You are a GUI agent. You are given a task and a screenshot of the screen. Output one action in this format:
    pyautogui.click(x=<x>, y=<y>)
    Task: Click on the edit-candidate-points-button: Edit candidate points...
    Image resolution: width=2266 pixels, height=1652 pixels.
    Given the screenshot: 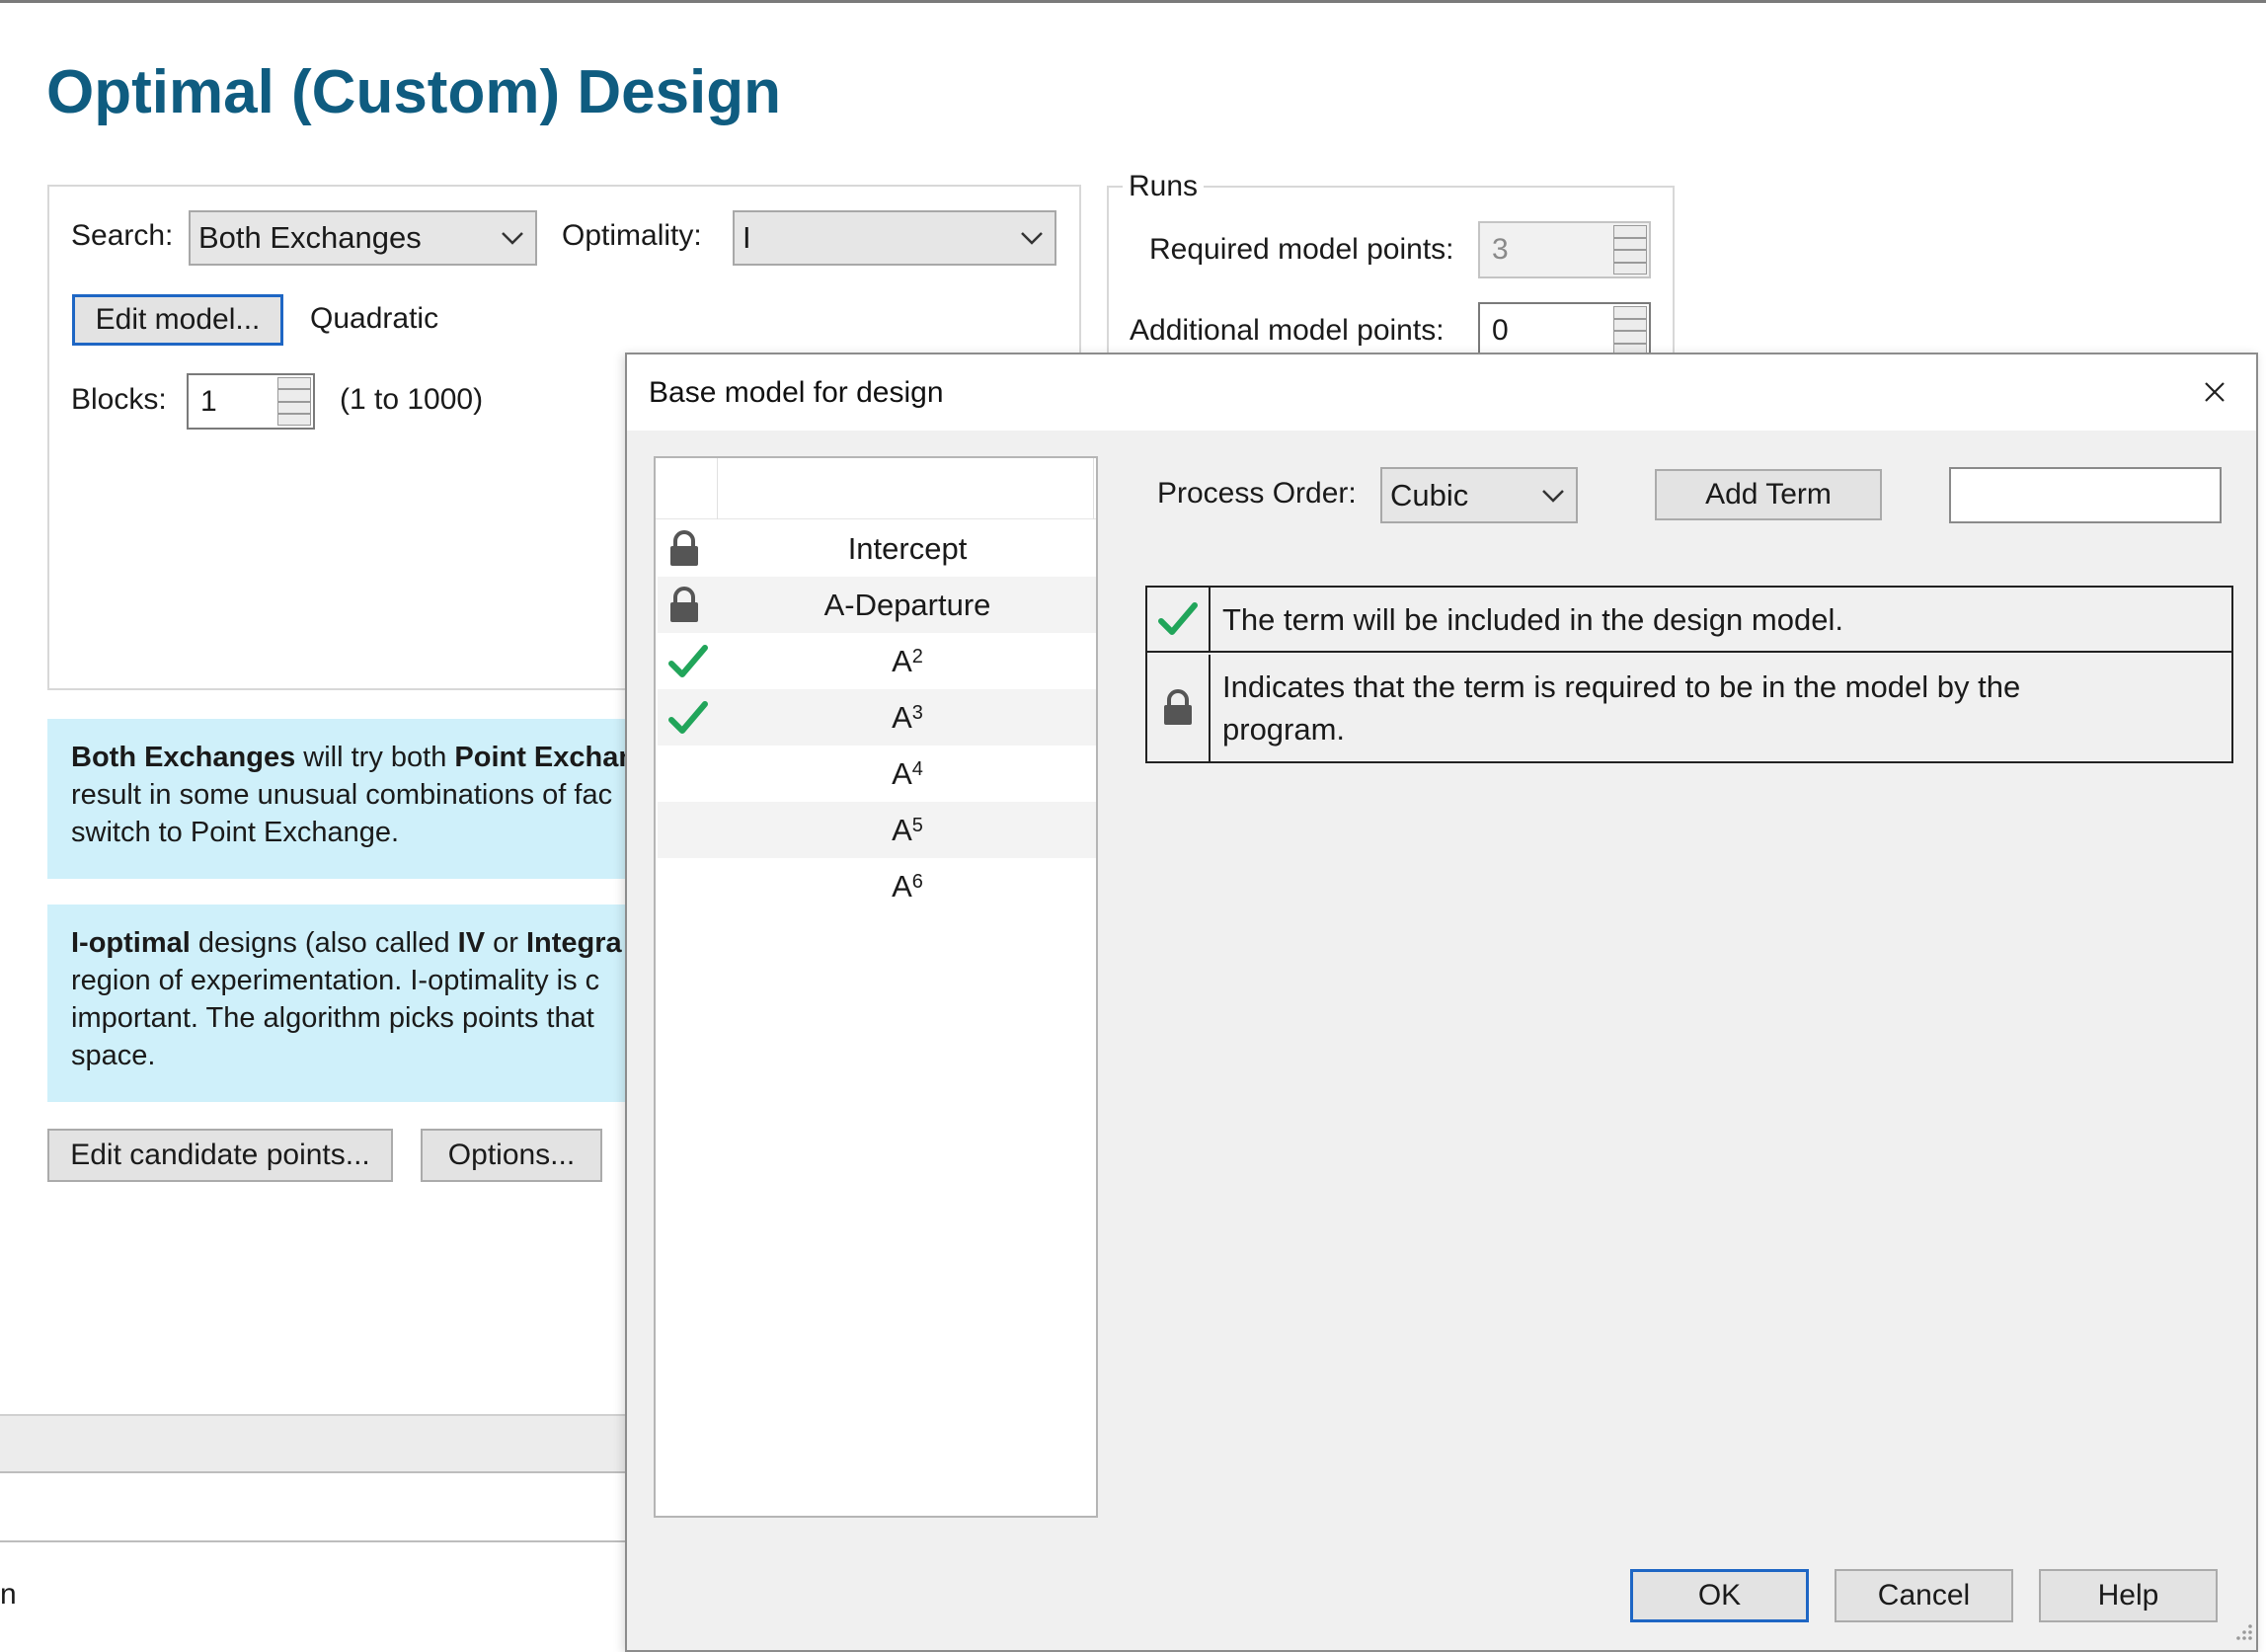 What is the action you would take?
    pyautogui.click(x=220, y=1155)
    